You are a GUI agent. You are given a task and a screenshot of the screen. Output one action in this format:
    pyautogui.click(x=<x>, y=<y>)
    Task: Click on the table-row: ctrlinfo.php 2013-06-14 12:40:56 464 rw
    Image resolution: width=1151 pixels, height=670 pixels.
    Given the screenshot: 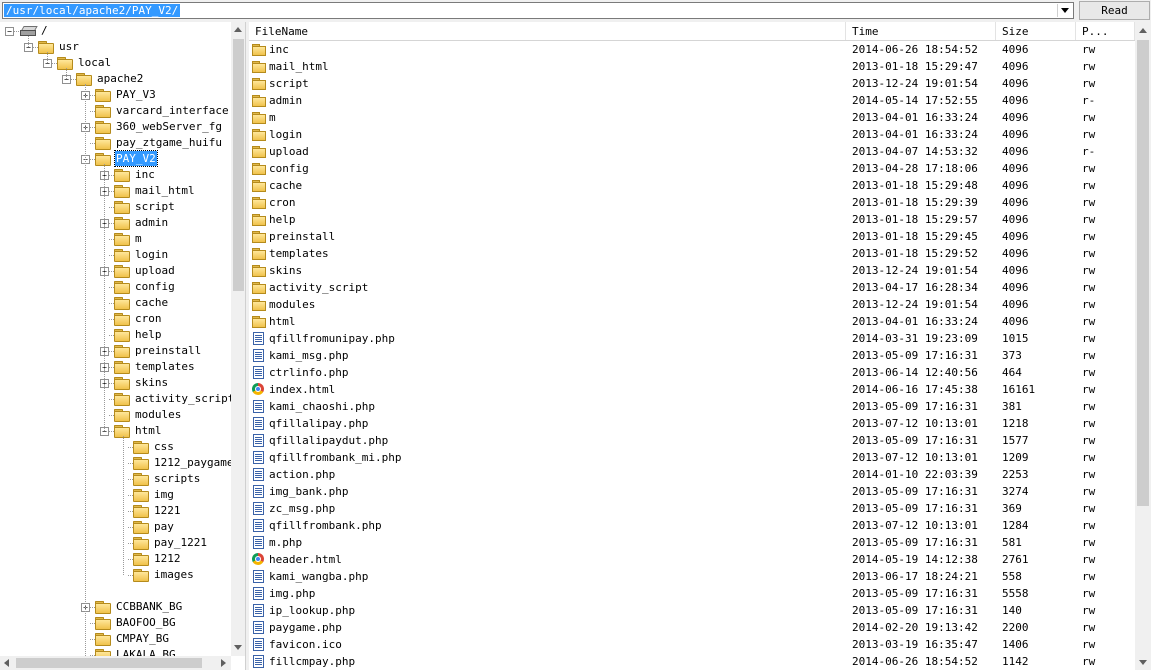 What is the action you would take?
    pyautogui.click(x=692, y=372)
    